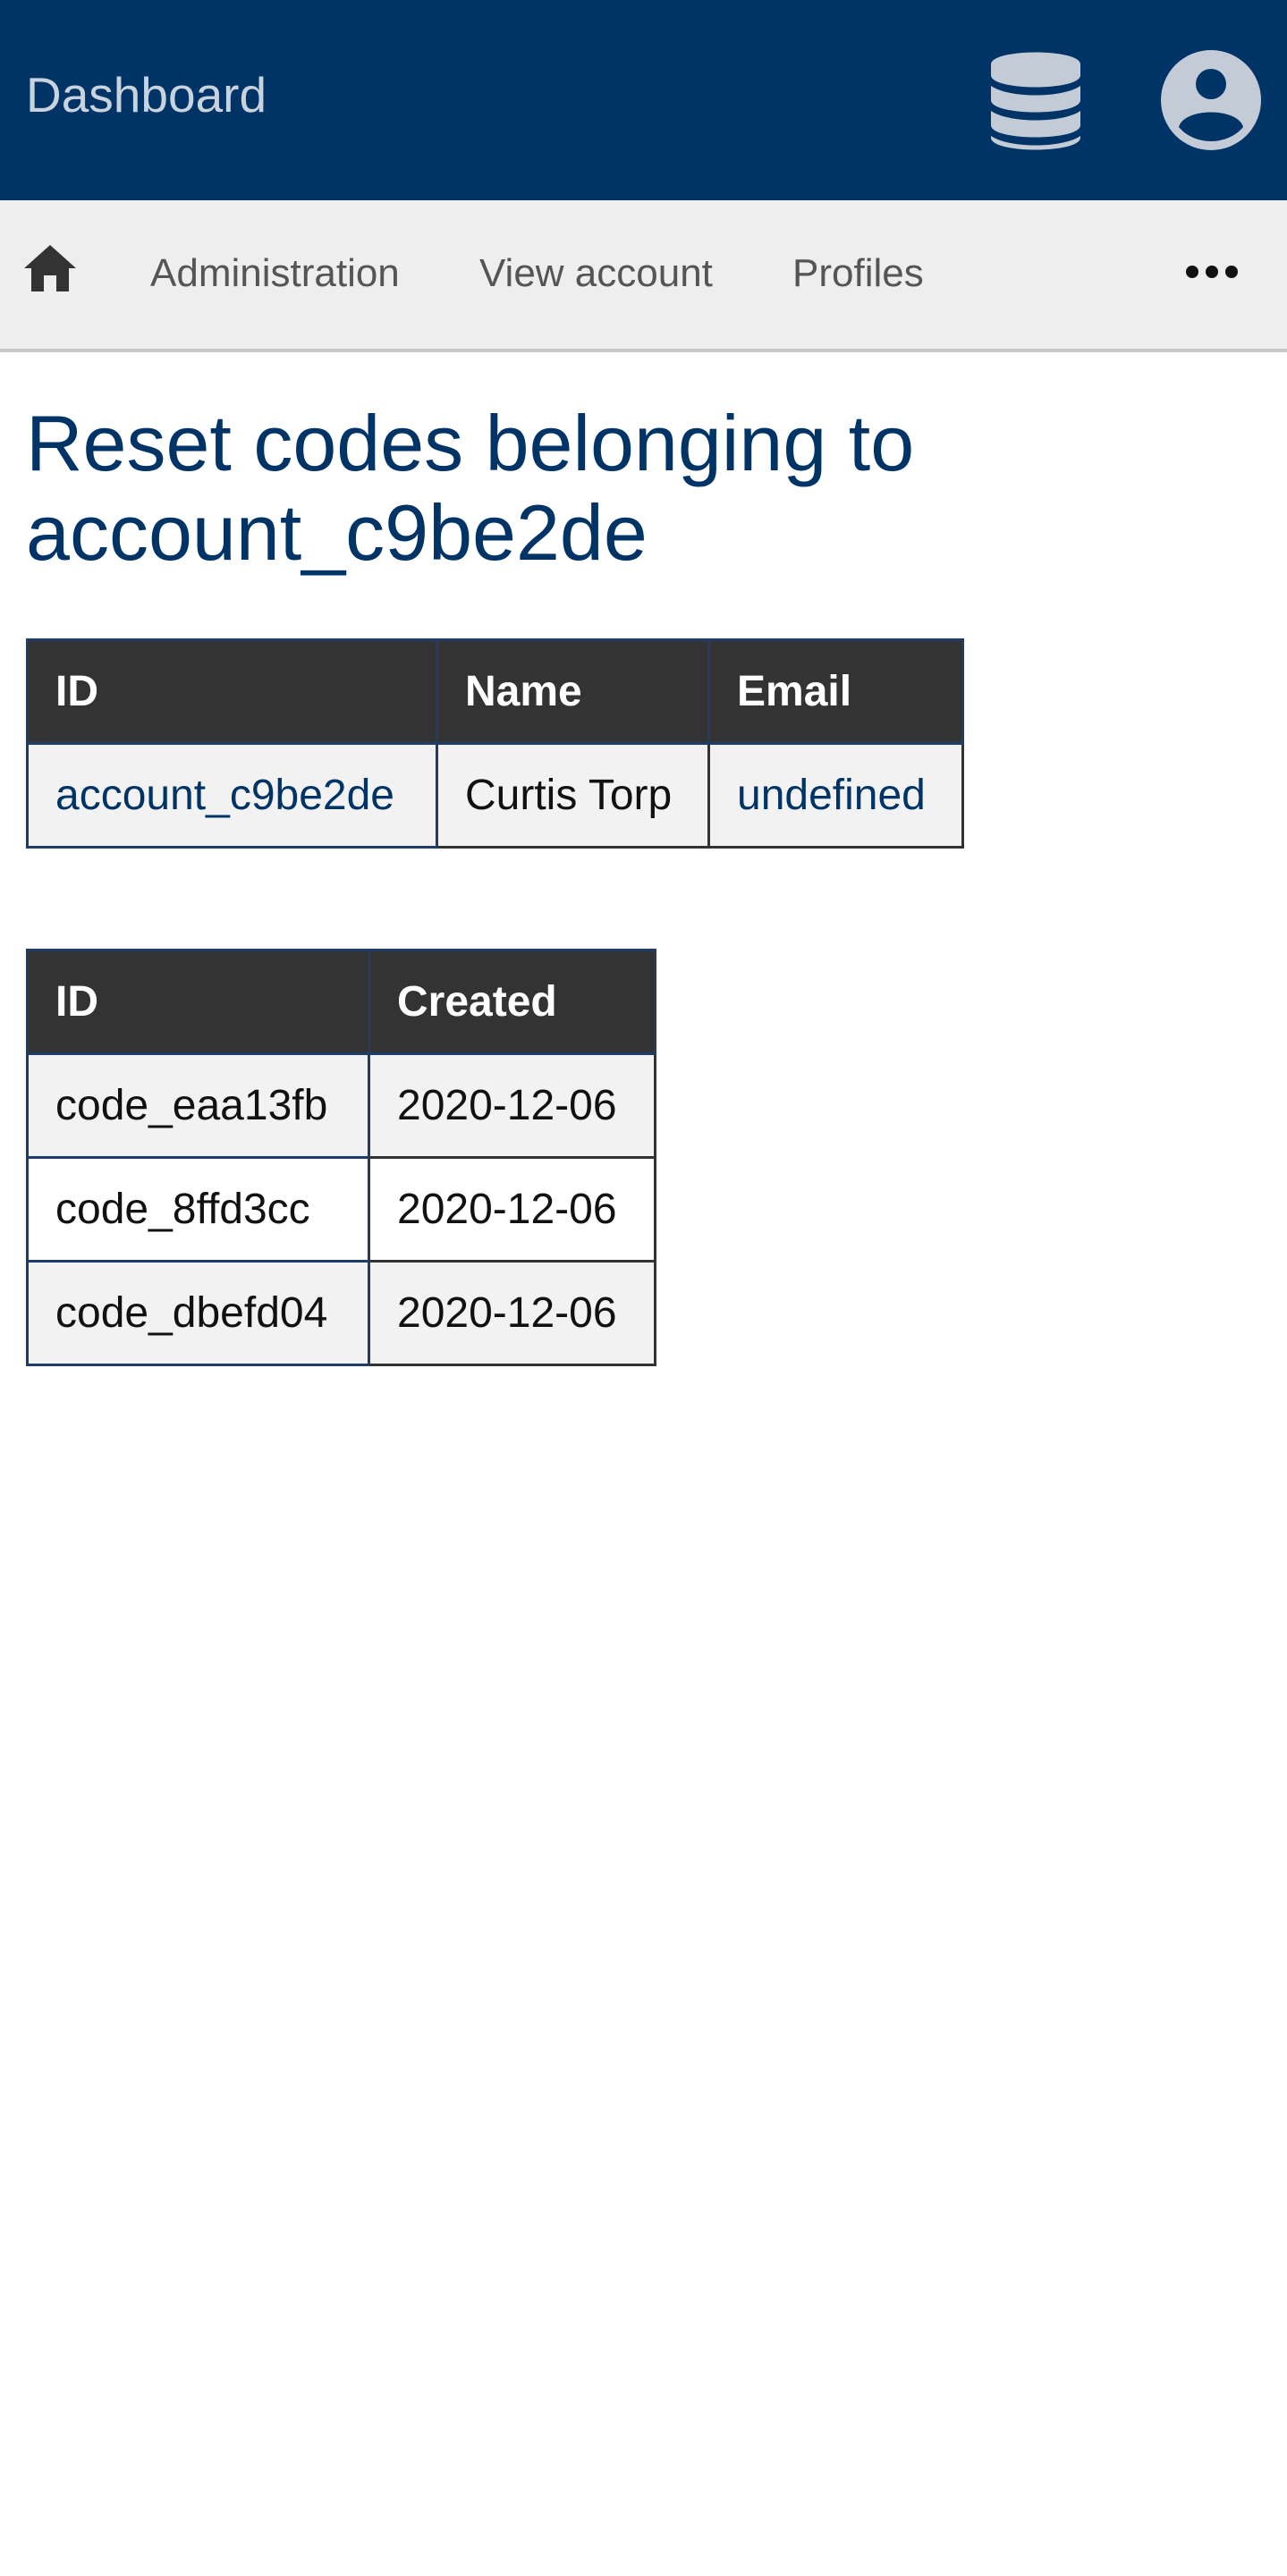  I want to click on table-header-row: ID Name Email, so click(495, 691).